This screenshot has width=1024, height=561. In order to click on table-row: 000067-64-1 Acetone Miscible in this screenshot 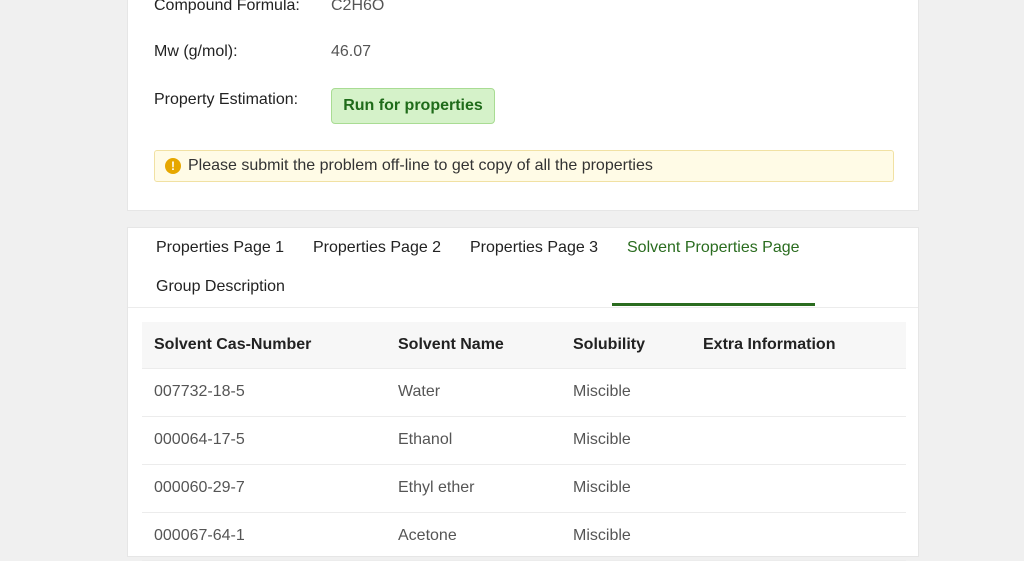, I will do `click(524, 536)`.